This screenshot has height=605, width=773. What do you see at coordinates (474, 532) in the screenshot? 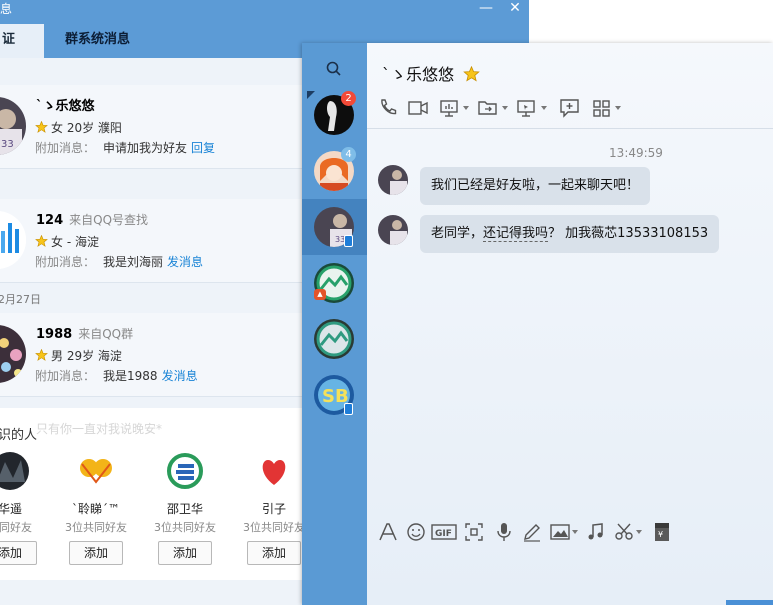
I see `screenshot-icon` at bounding box center [474, 532].